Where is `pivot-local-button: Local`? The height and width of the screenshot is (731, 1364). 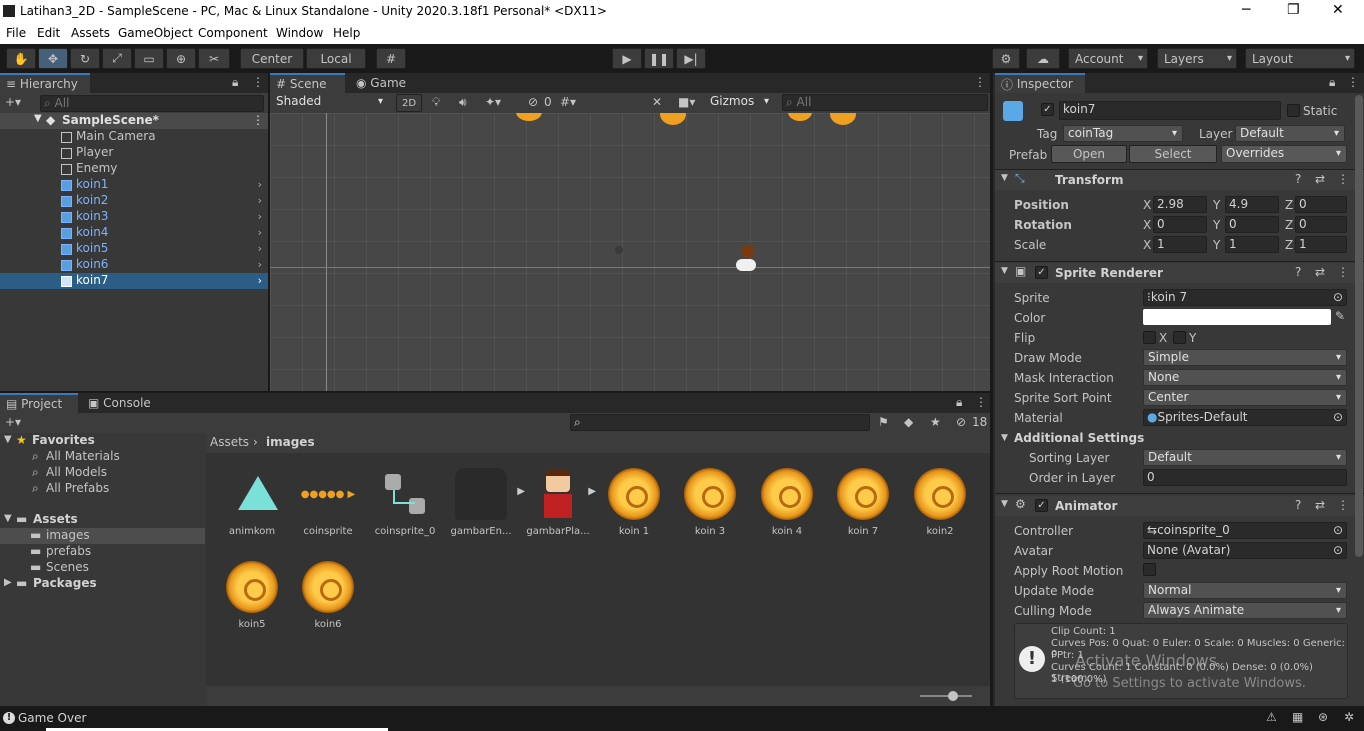 pivot-local-button: Local is located at coordinates (336, 58).